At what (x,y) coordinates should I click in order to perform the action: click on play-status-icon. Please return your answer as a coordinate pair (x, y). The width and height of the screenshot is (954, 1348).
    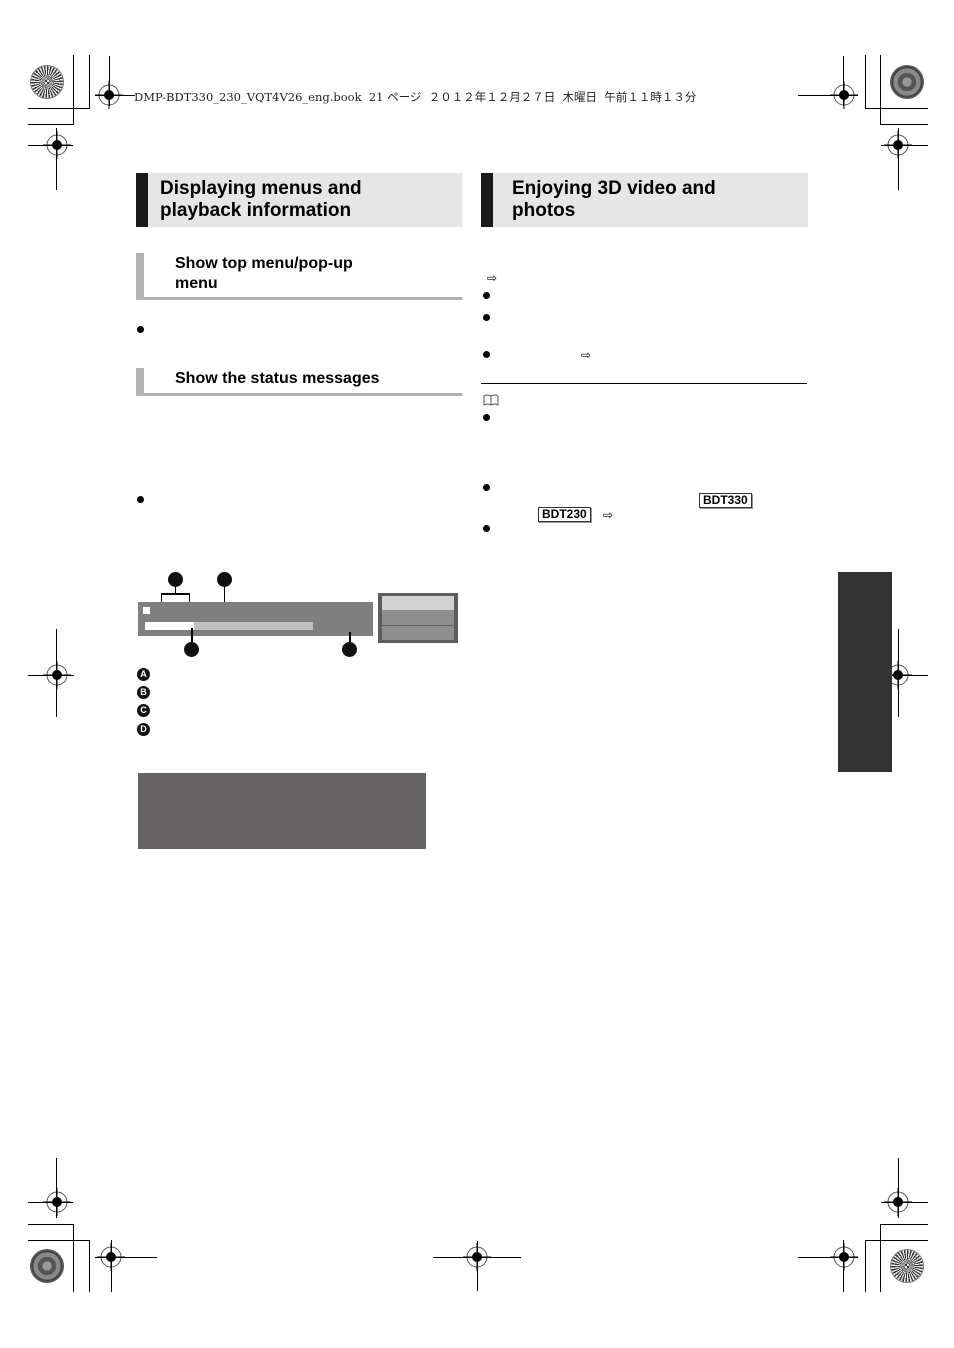
    Looking at the image, I should click on (146, 610).